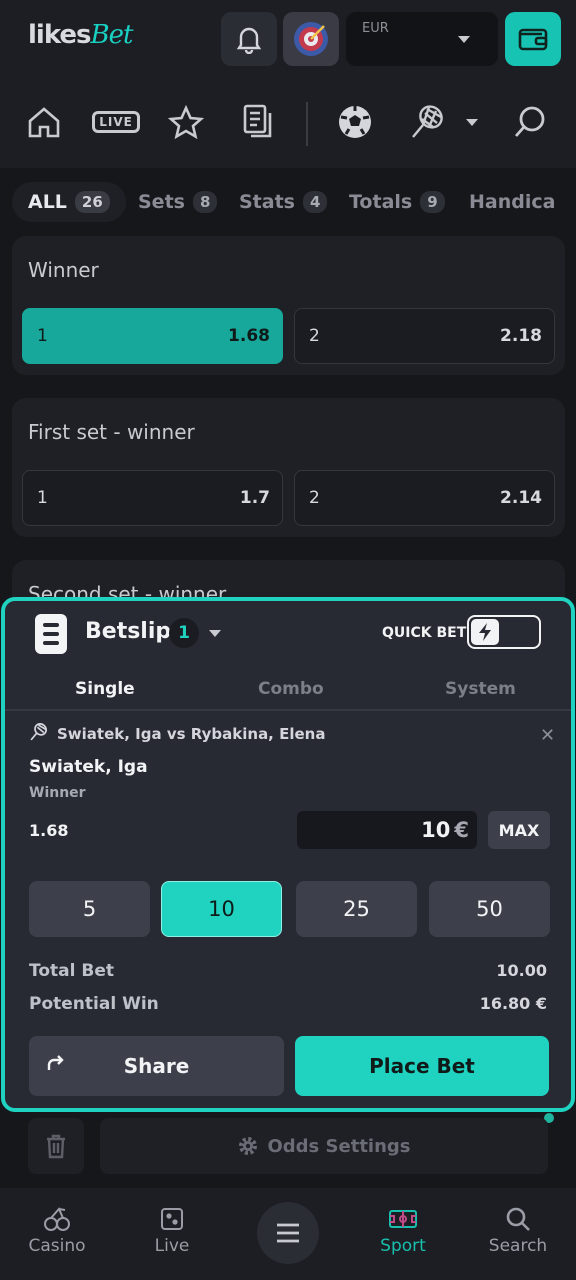 This screenshot has width=576, height=1280. I want to click on bell-icon, so click(249, 40).